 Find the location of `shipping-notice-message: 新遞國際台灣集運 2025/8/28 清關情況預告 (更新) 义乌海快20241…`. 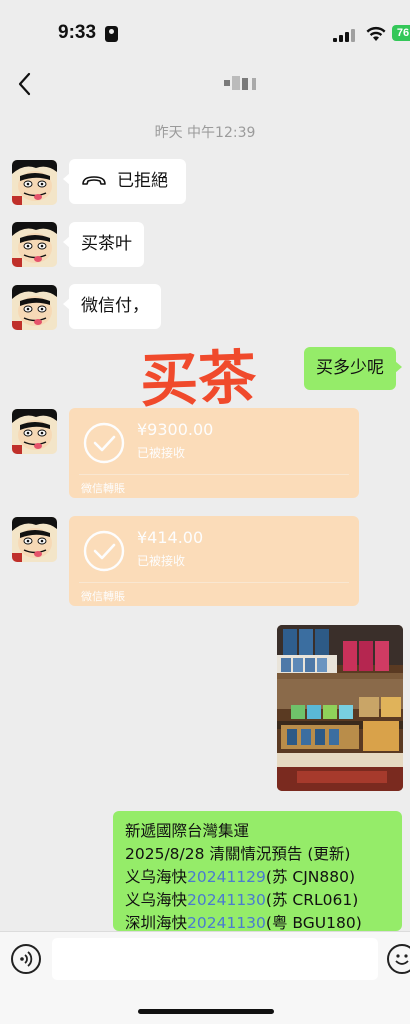

shipping-notice-message: 新遞國際台灣集運 2025/8/28 清關情況預告 (更新) 义乌海快20241… is located at coordinates (257, 871).